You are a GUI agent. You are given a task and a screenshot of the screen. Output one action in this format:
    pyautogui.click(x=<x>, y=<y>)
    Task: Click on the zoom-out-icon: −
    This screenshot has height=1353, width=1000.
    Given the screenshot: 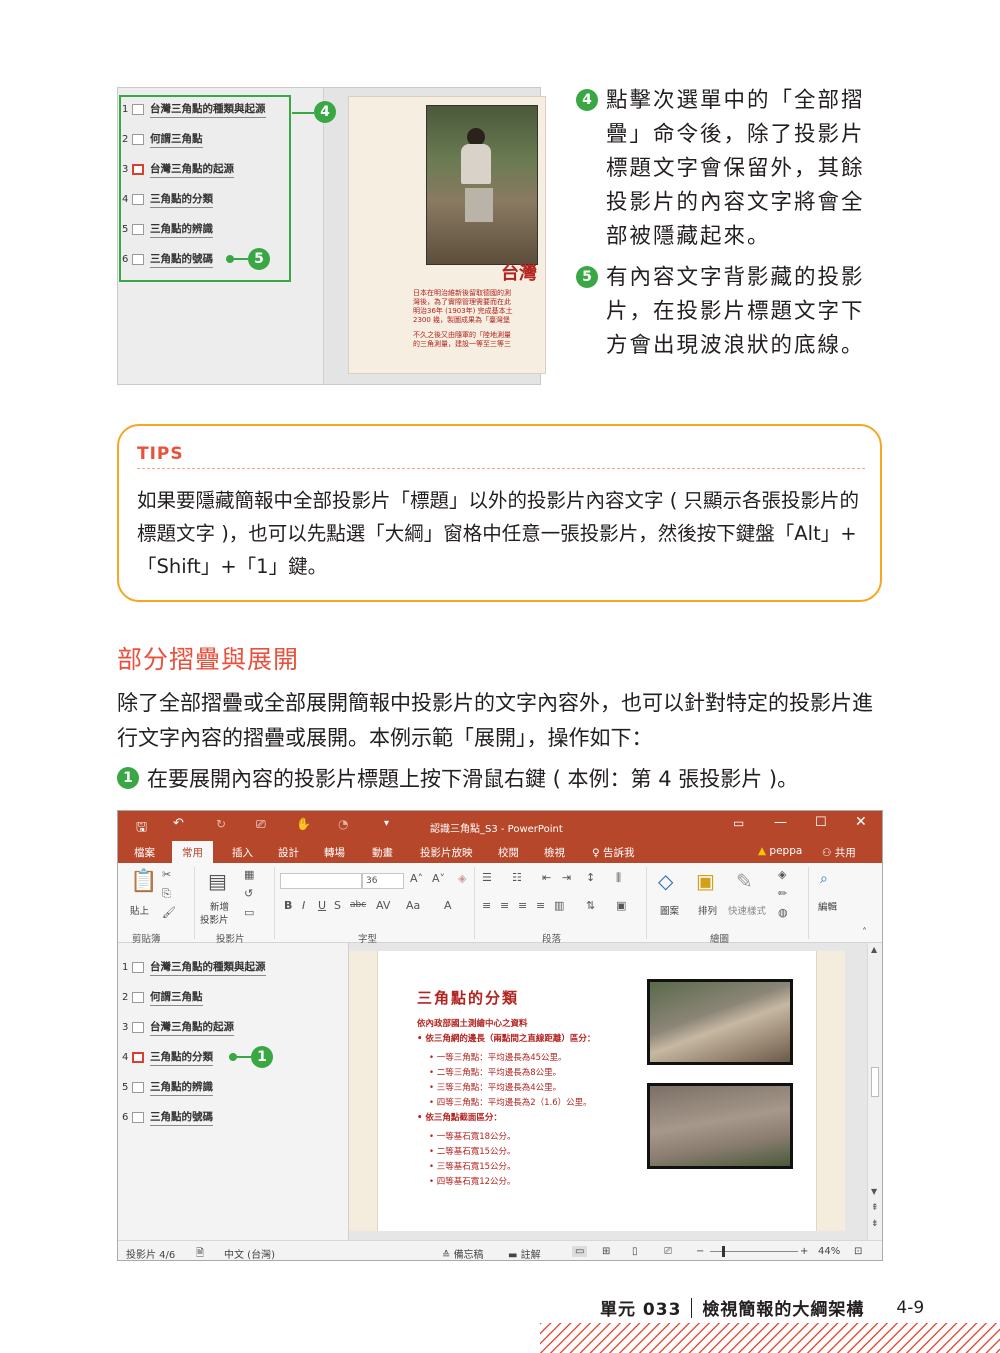 What is the action you would take?
    pyautogui.click(x=700, y=1251)
    